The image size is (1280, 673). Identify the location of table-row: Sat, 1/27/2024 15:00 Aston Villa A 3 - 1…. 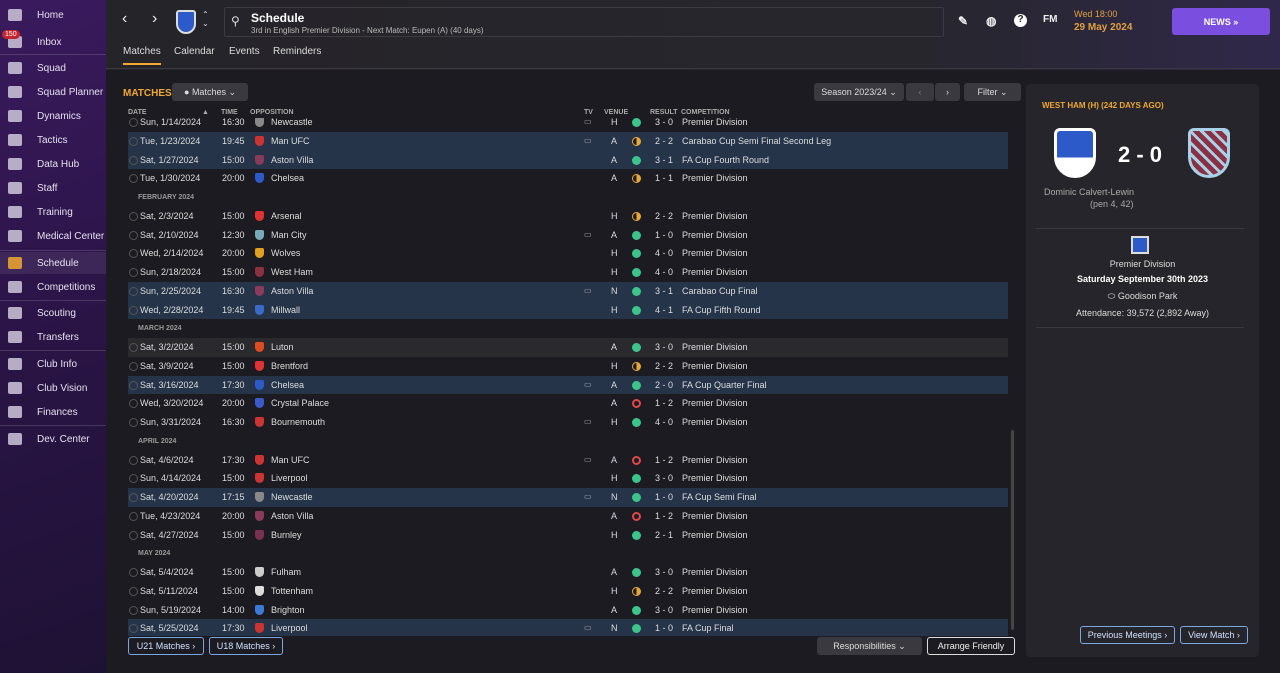
(568, 160).